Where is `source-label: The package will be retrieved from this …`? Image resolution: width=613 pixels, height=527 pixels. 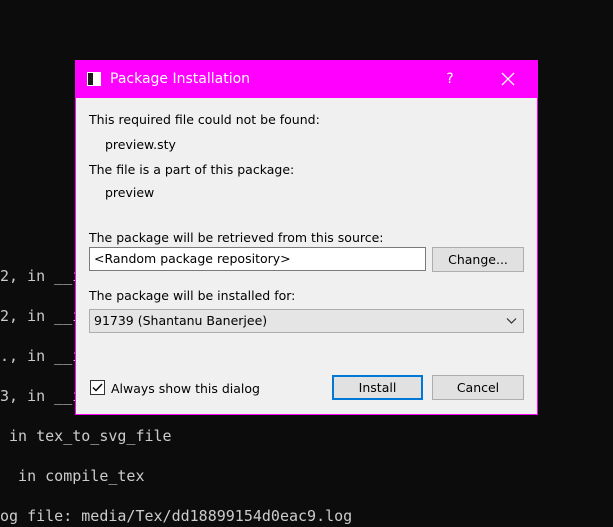 source-label: The package will be retrieved from this … is located at coordinates (236, 237).